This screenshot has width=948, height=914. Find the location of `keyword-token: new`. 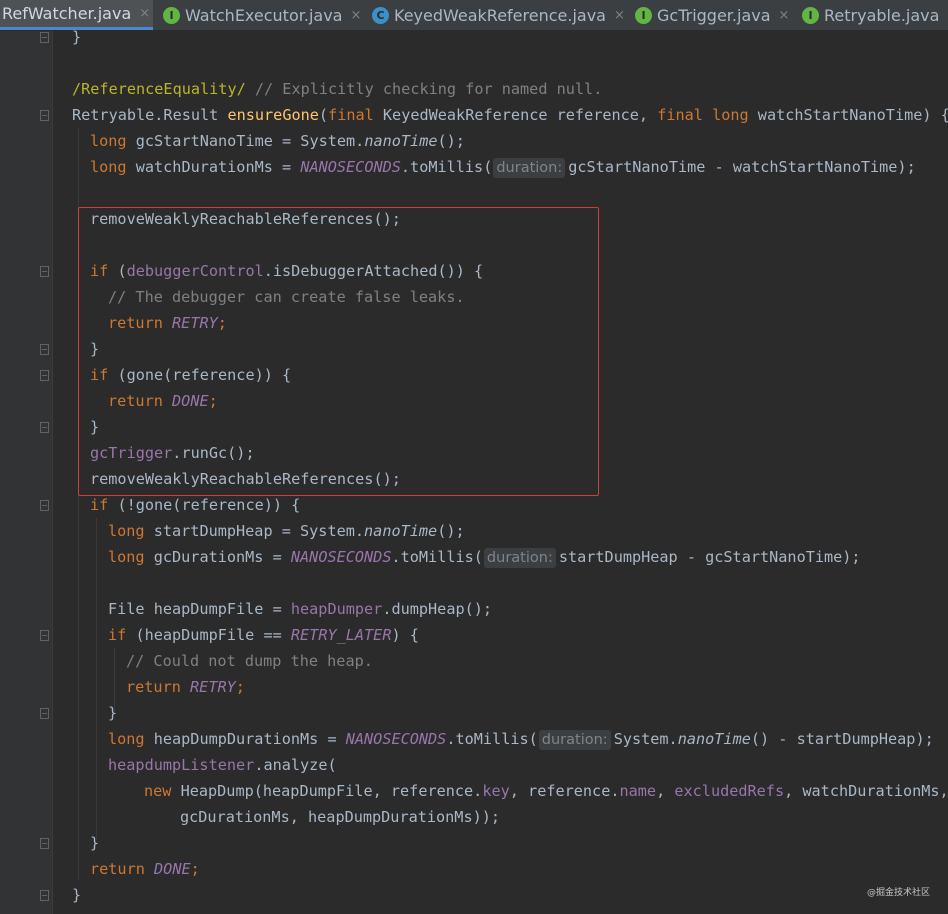

keyword-token: new is located at coordinates (158, 791).